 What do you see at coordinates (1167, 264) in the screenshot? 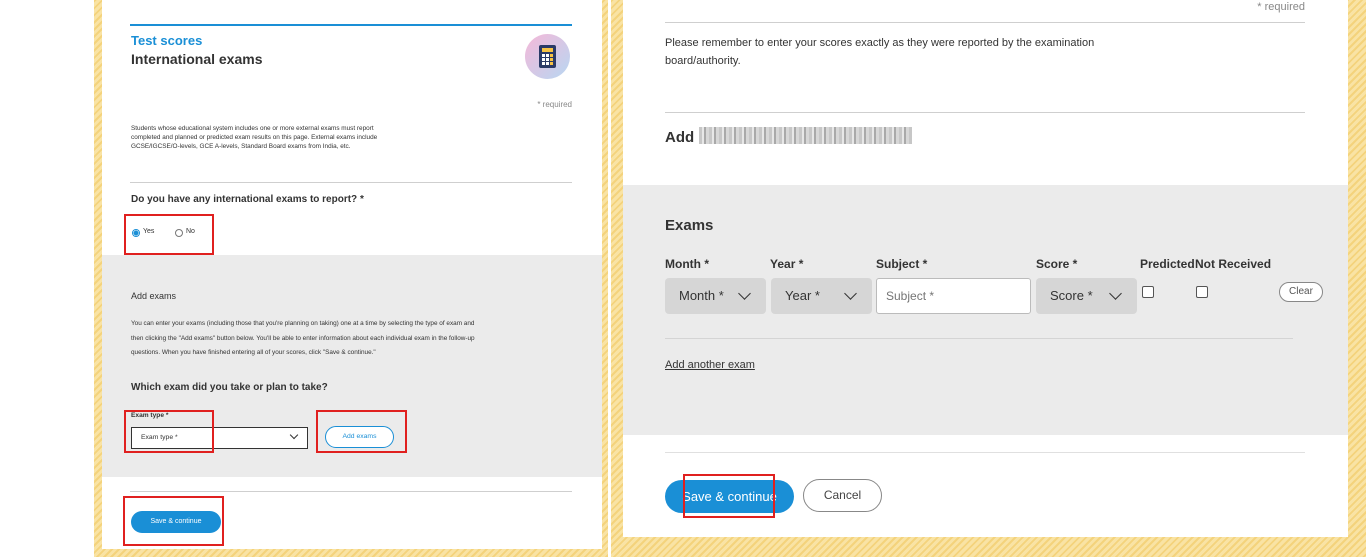
I see `column-header-predicted: Predicted` at bounding box center [1167, 264].